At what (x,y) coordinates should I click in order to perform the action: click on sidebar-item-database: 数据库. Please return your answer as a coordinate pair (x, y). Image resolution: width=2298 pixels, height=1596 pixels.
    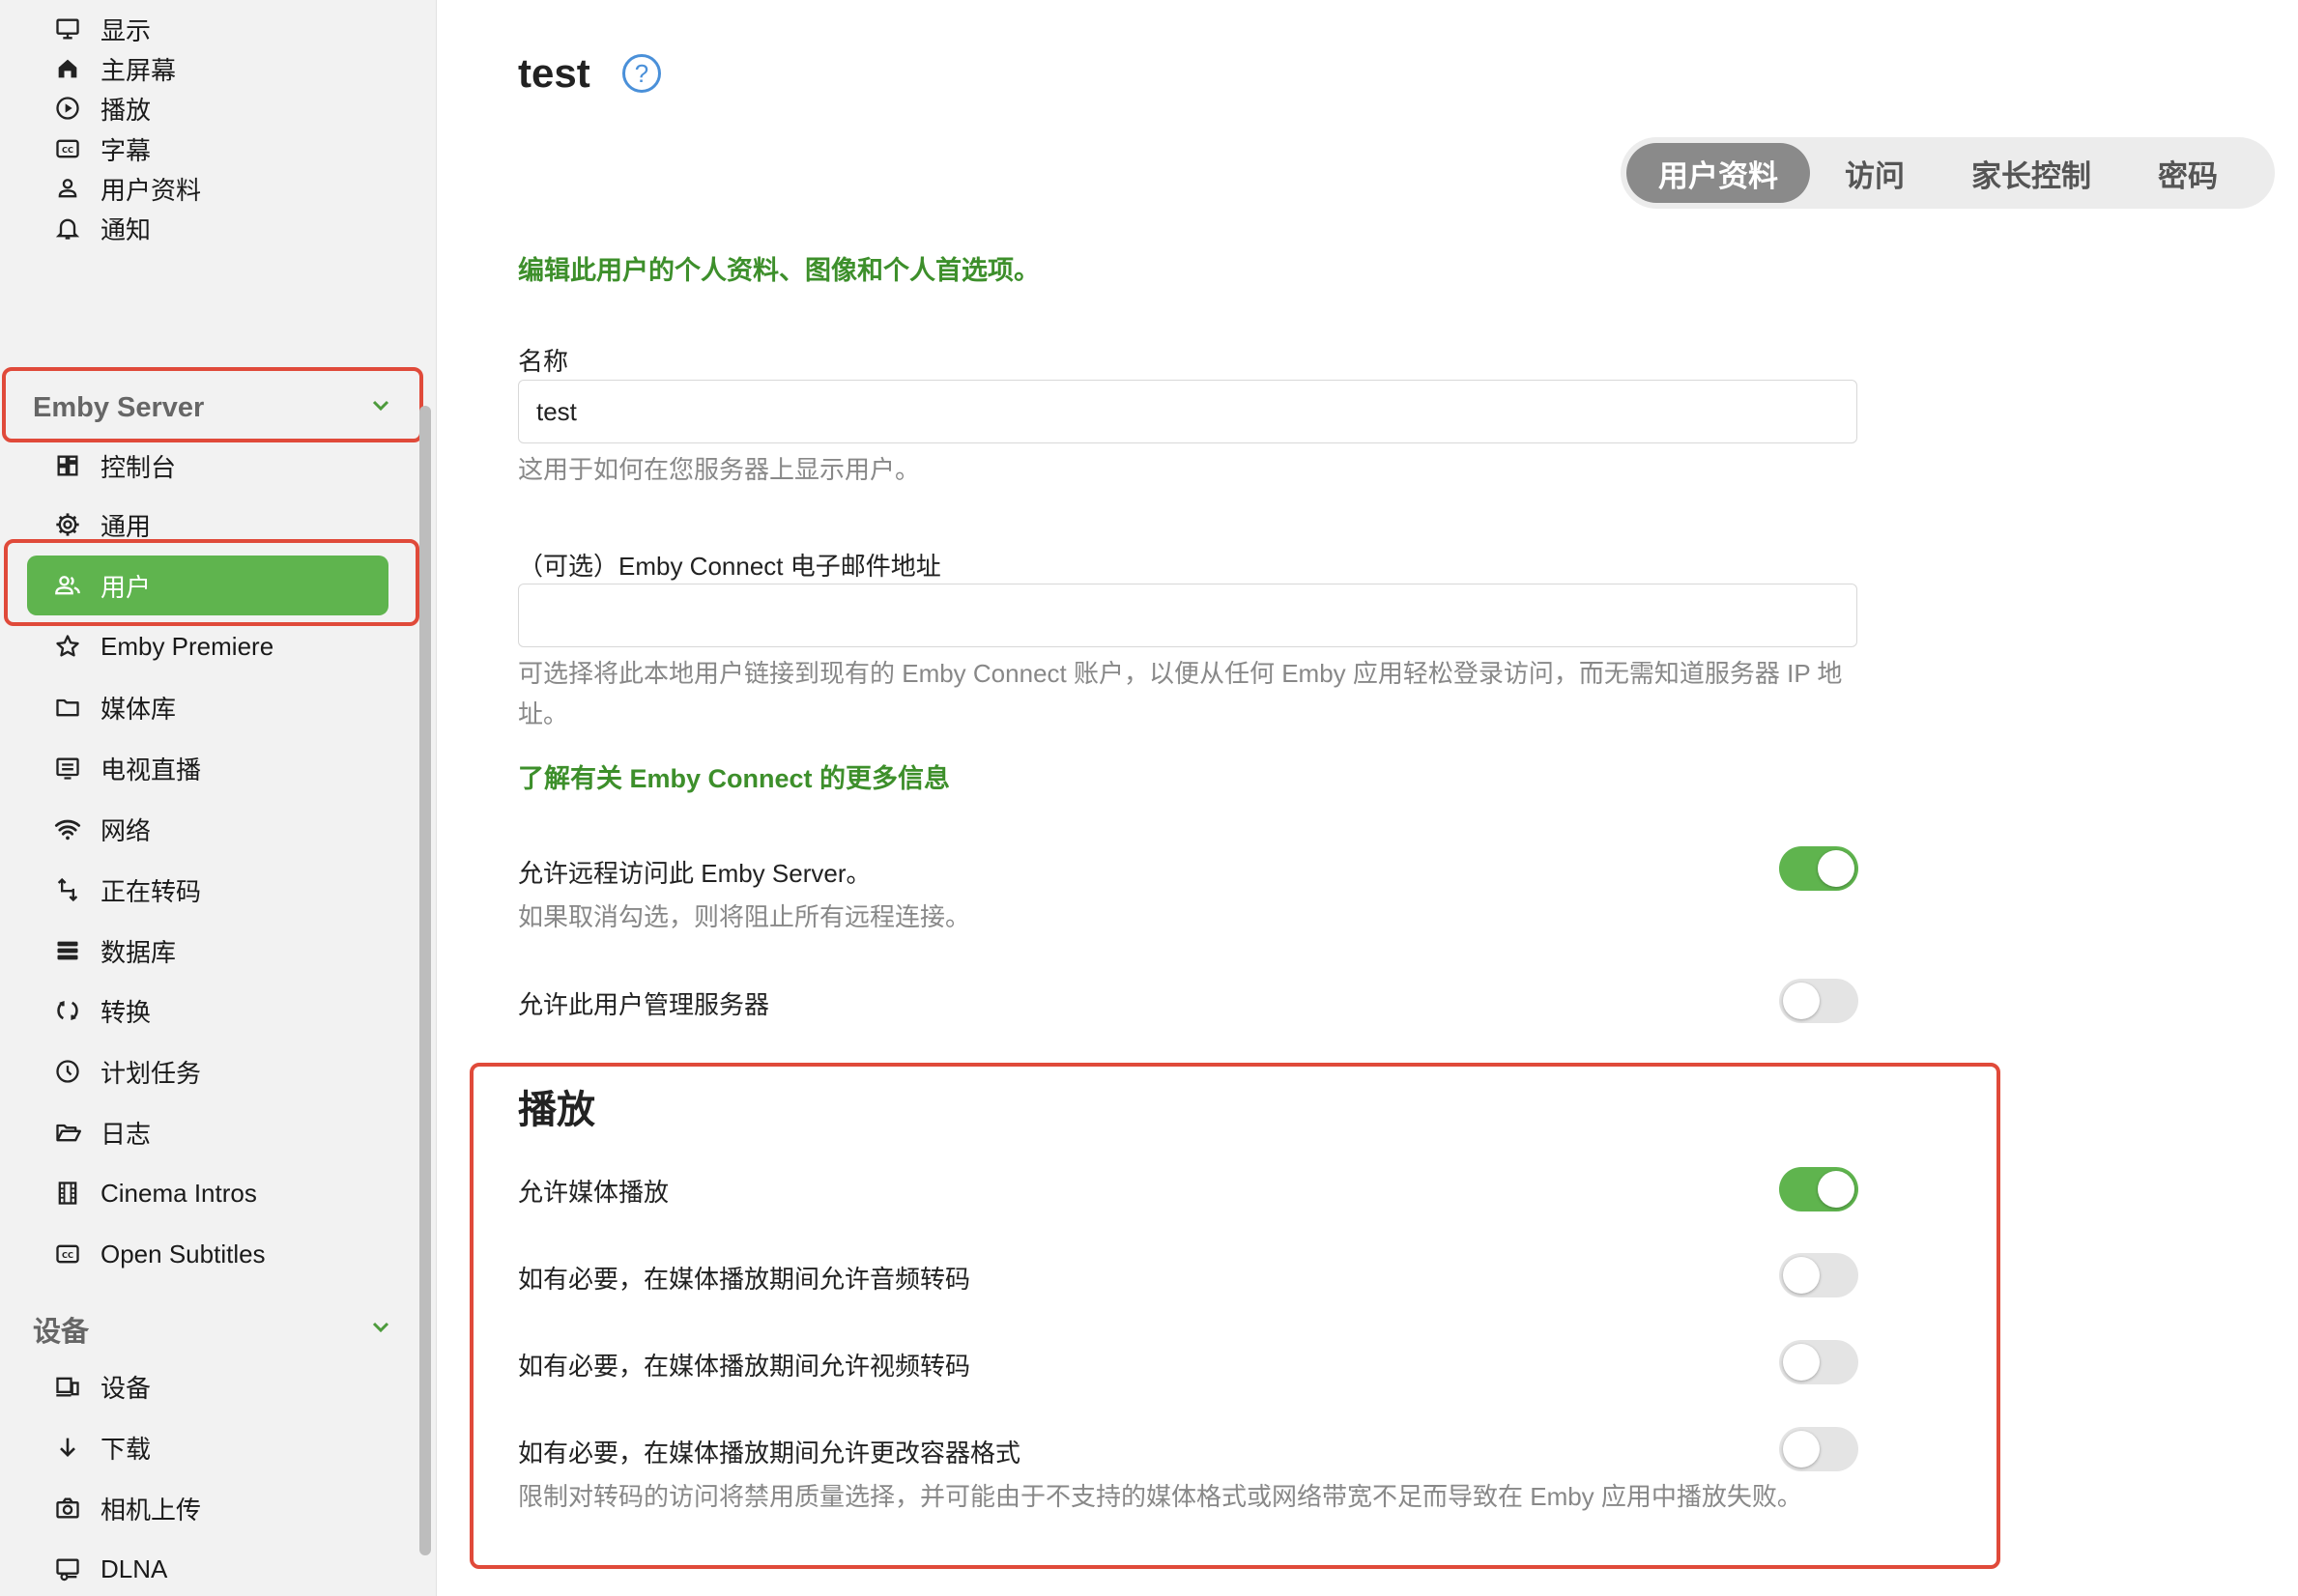
    Looking at the image, I should click on (114, 951).